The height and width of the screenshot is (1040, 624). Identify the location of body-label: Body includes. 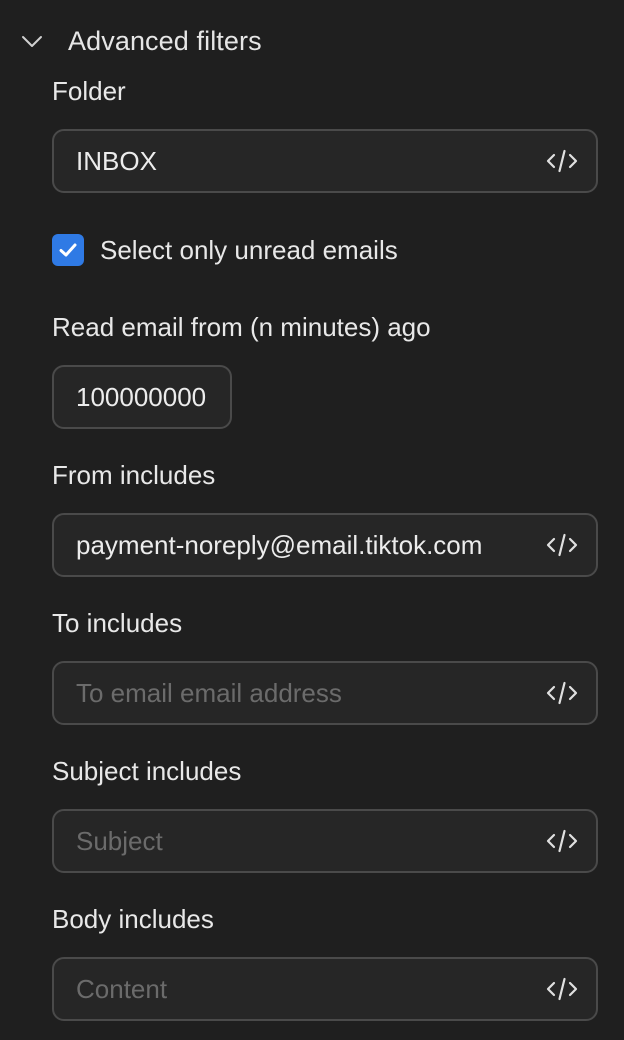
(133, 919).